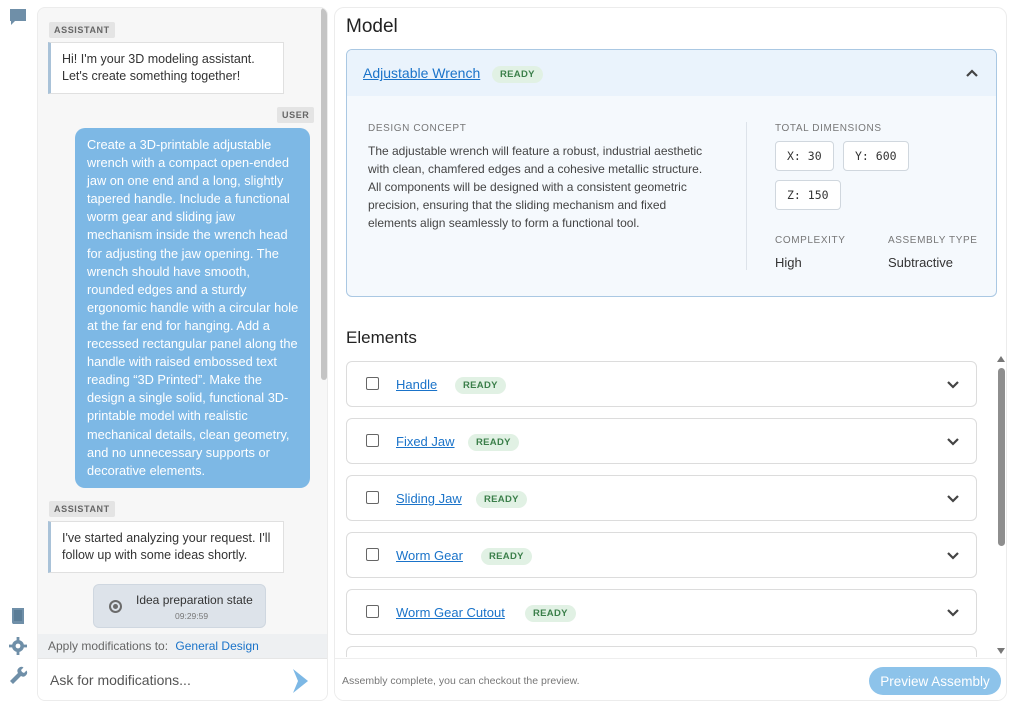 The image size is (1024, 704). Describe the element at coordinates (661, 612) in the screenshot. I see `element-row-worm-gear-cutout: Worm Gear Cutout READY` at that location.